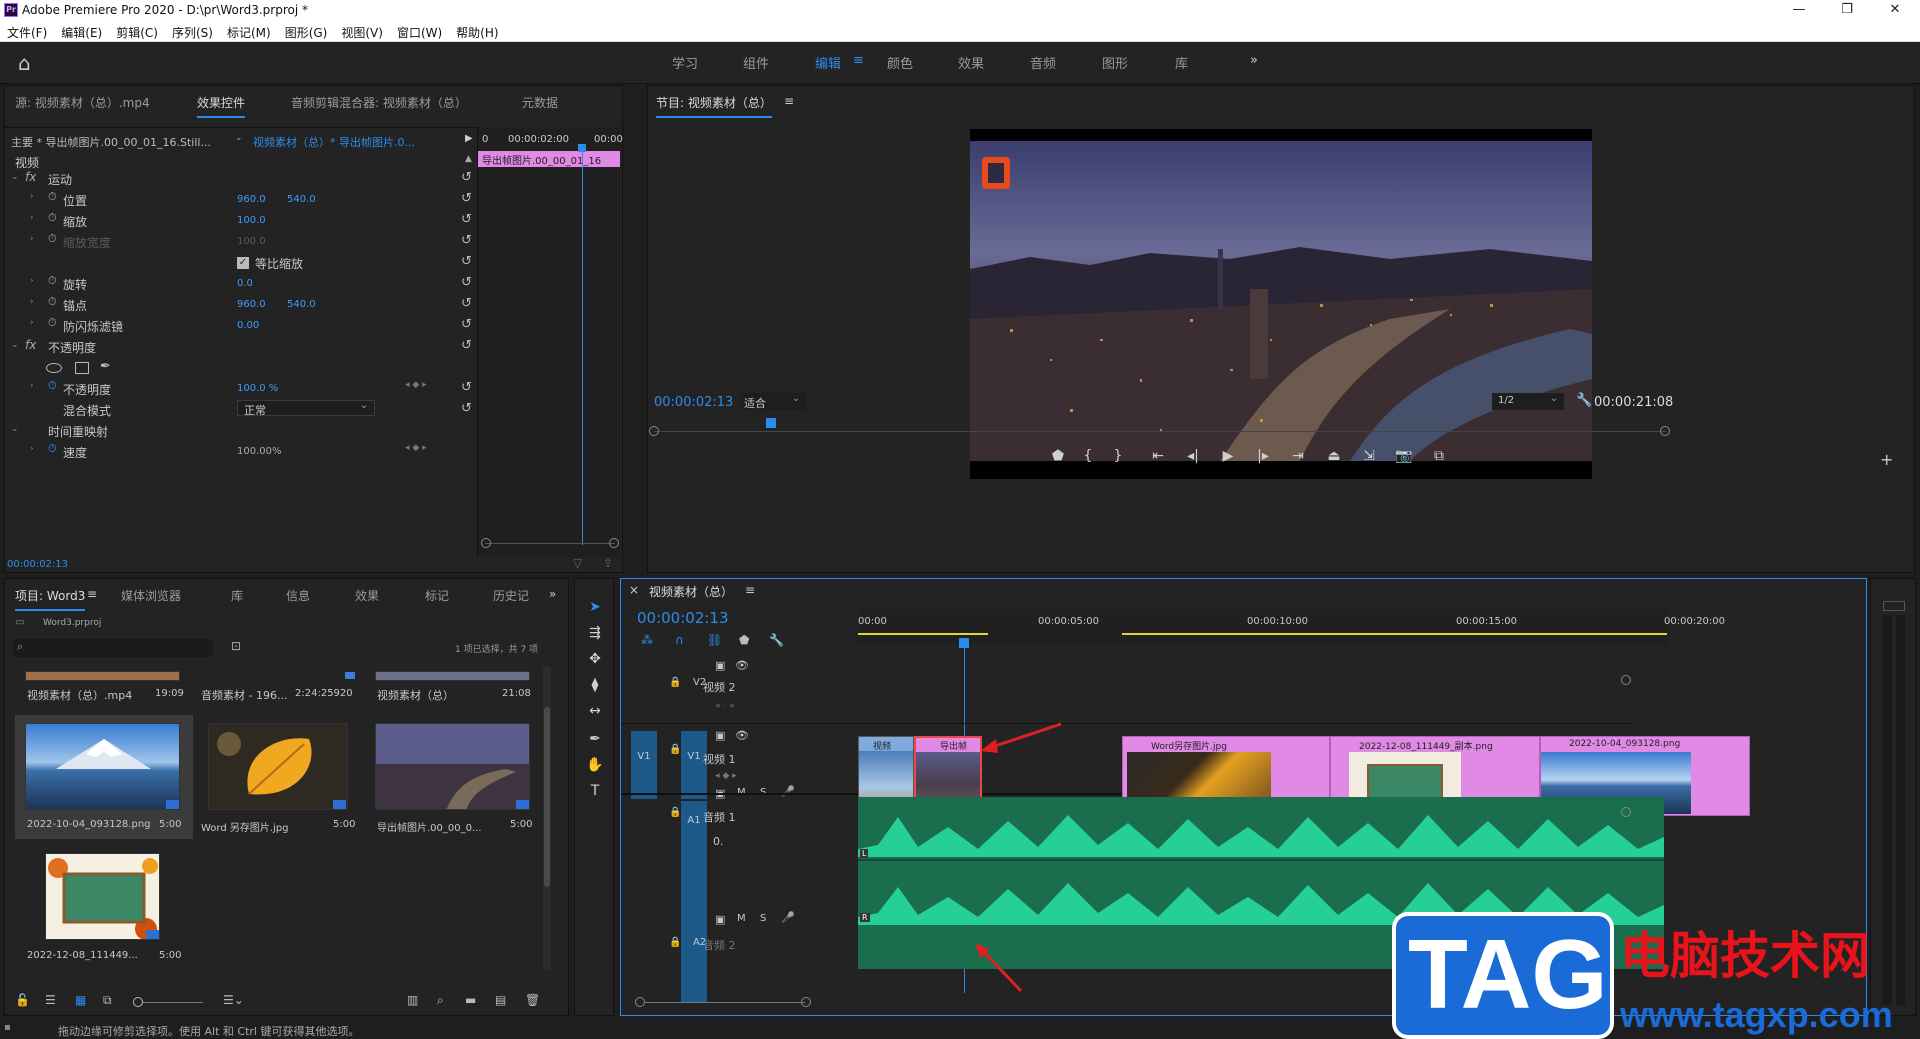  Describe the element at coordinates (137, 30) in the screenshot. I see `menu-clip: 剪辑(C)` at that location.